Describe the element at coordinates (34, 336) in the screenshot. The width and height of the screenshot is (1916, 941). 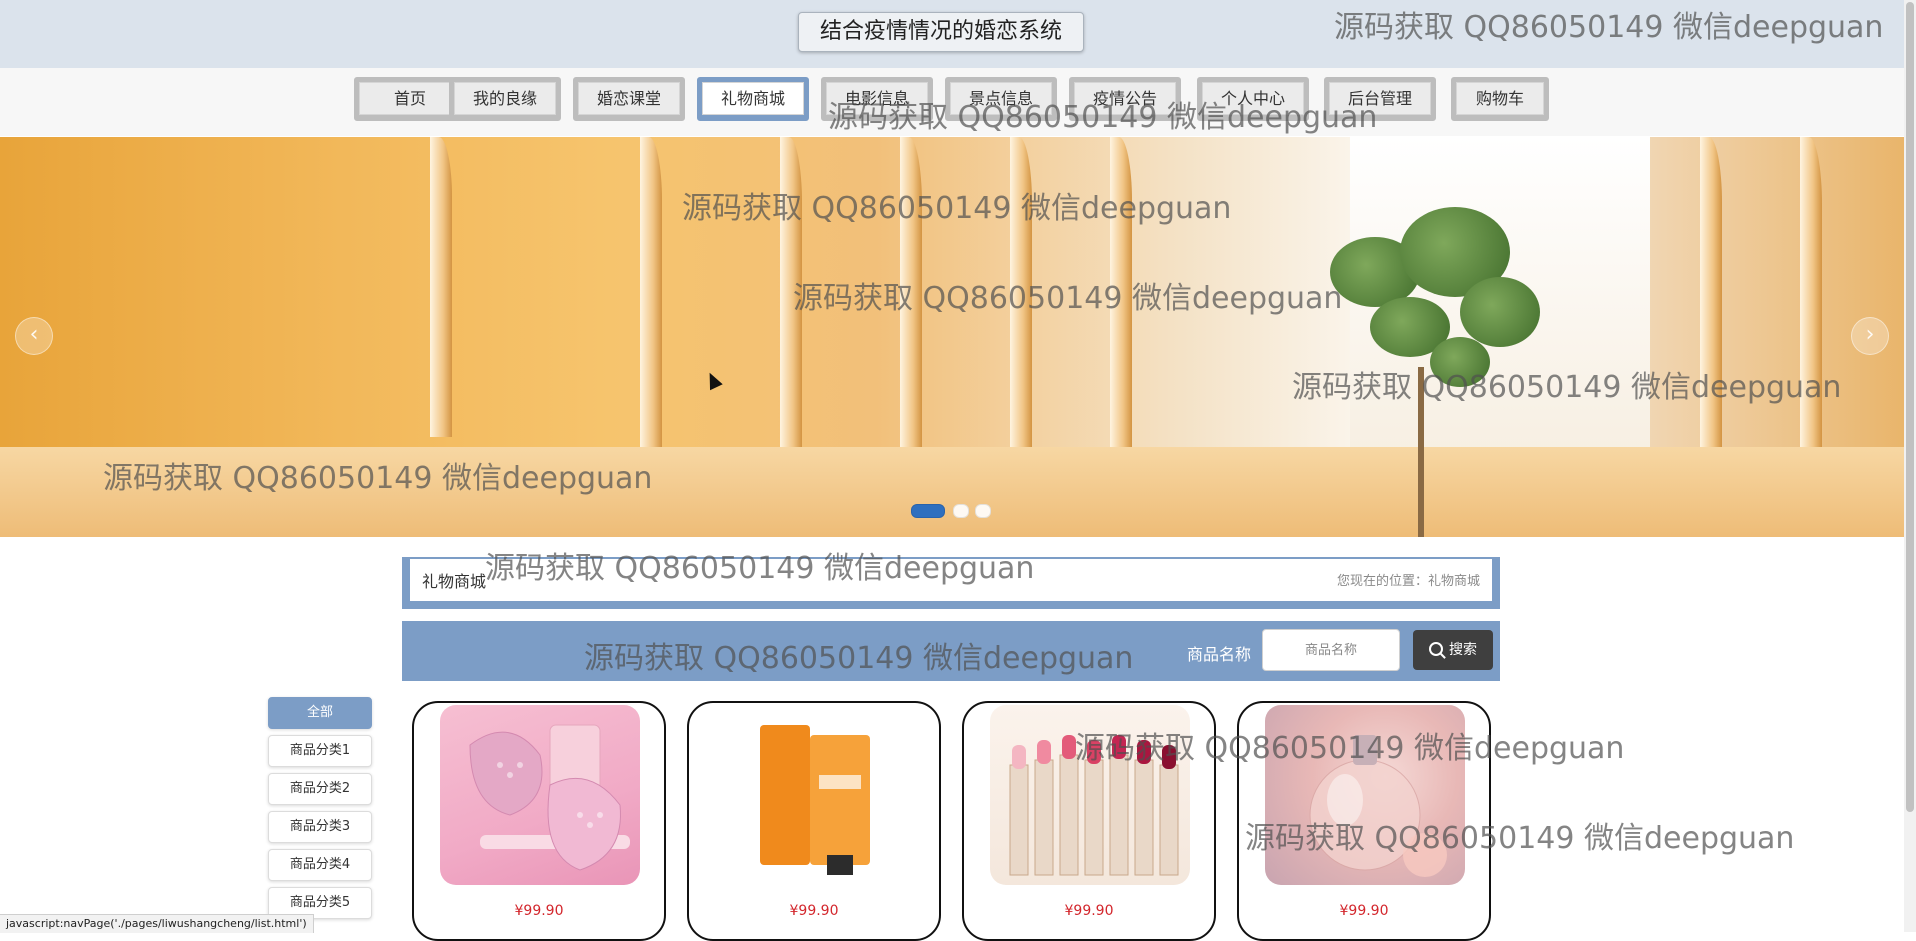
I see `carousel-prev-button: ‹` at that location.